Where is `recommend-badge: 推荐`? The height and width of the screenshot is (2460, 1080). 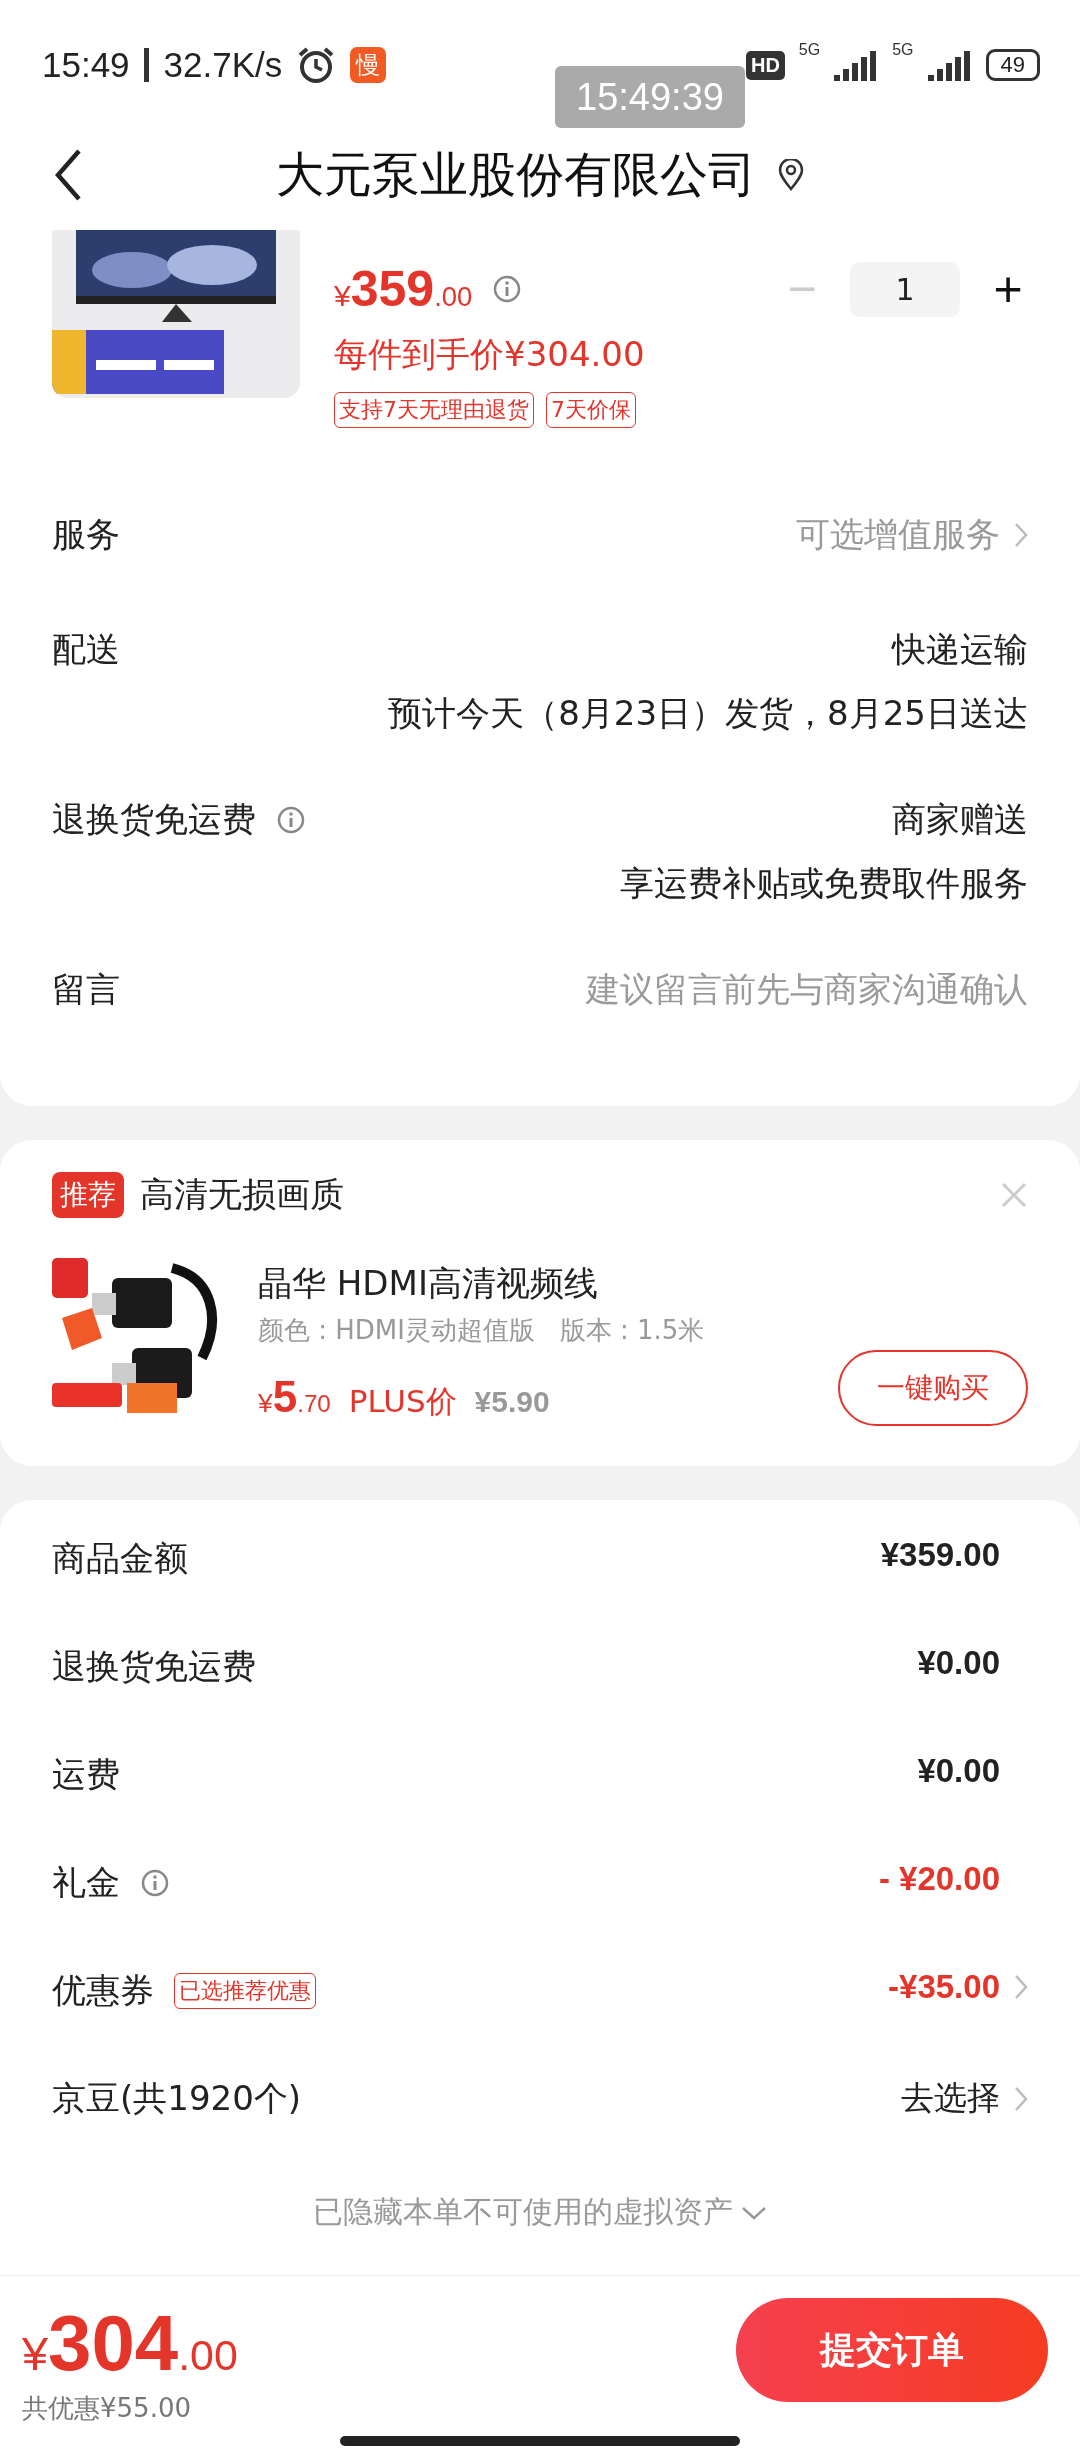 recommend-badge: 推荐 is located at coordinates (88, 1195).